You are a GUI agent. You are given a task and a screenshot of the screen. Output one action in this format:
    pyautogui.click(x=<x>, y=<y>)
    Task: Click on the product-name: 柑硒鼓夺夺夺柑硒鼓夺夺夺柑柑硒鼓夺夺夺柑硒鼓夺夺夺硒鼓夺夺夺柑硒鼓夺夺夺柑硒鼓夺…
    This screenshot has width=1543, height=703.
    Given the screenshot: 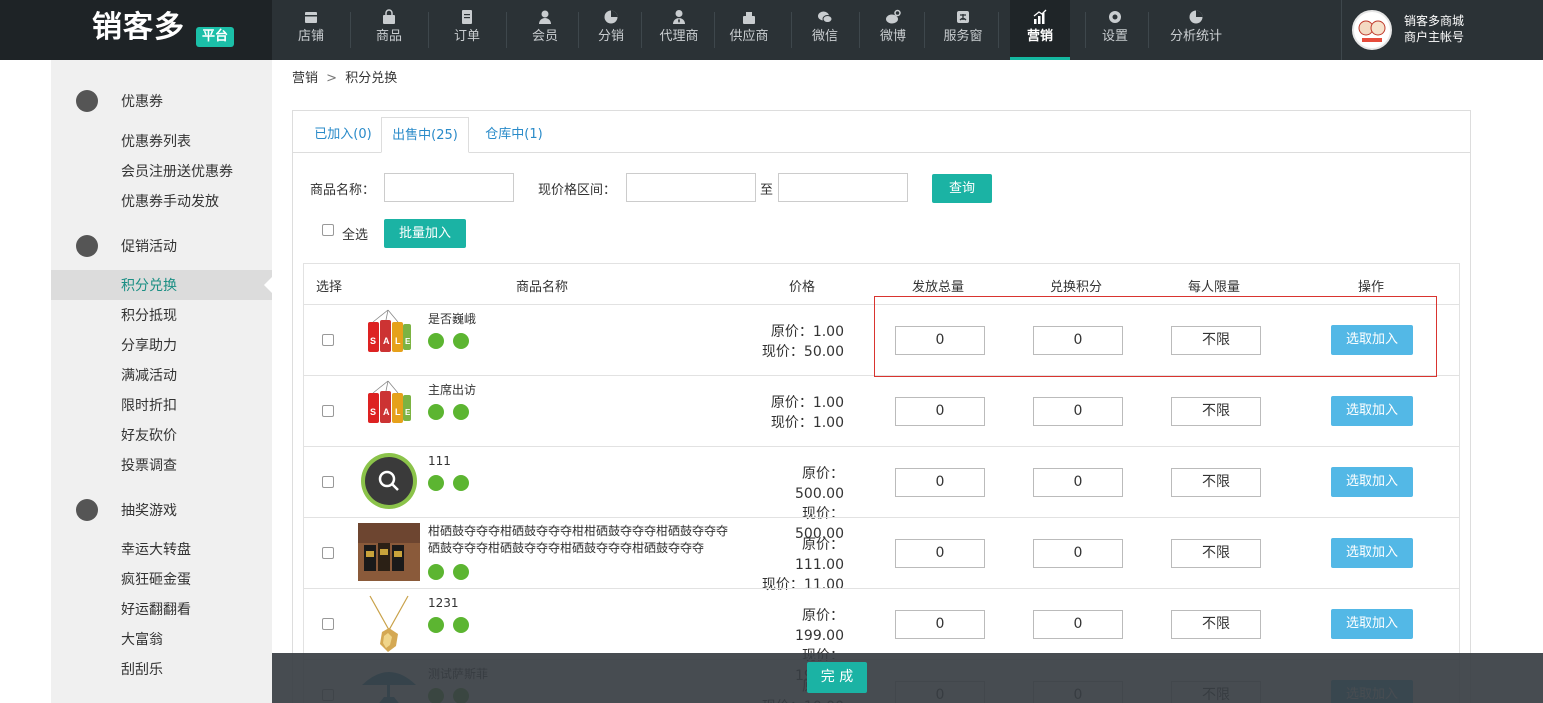 What is the action you would take?
    pyautogui.click(x=583, y=540)
    